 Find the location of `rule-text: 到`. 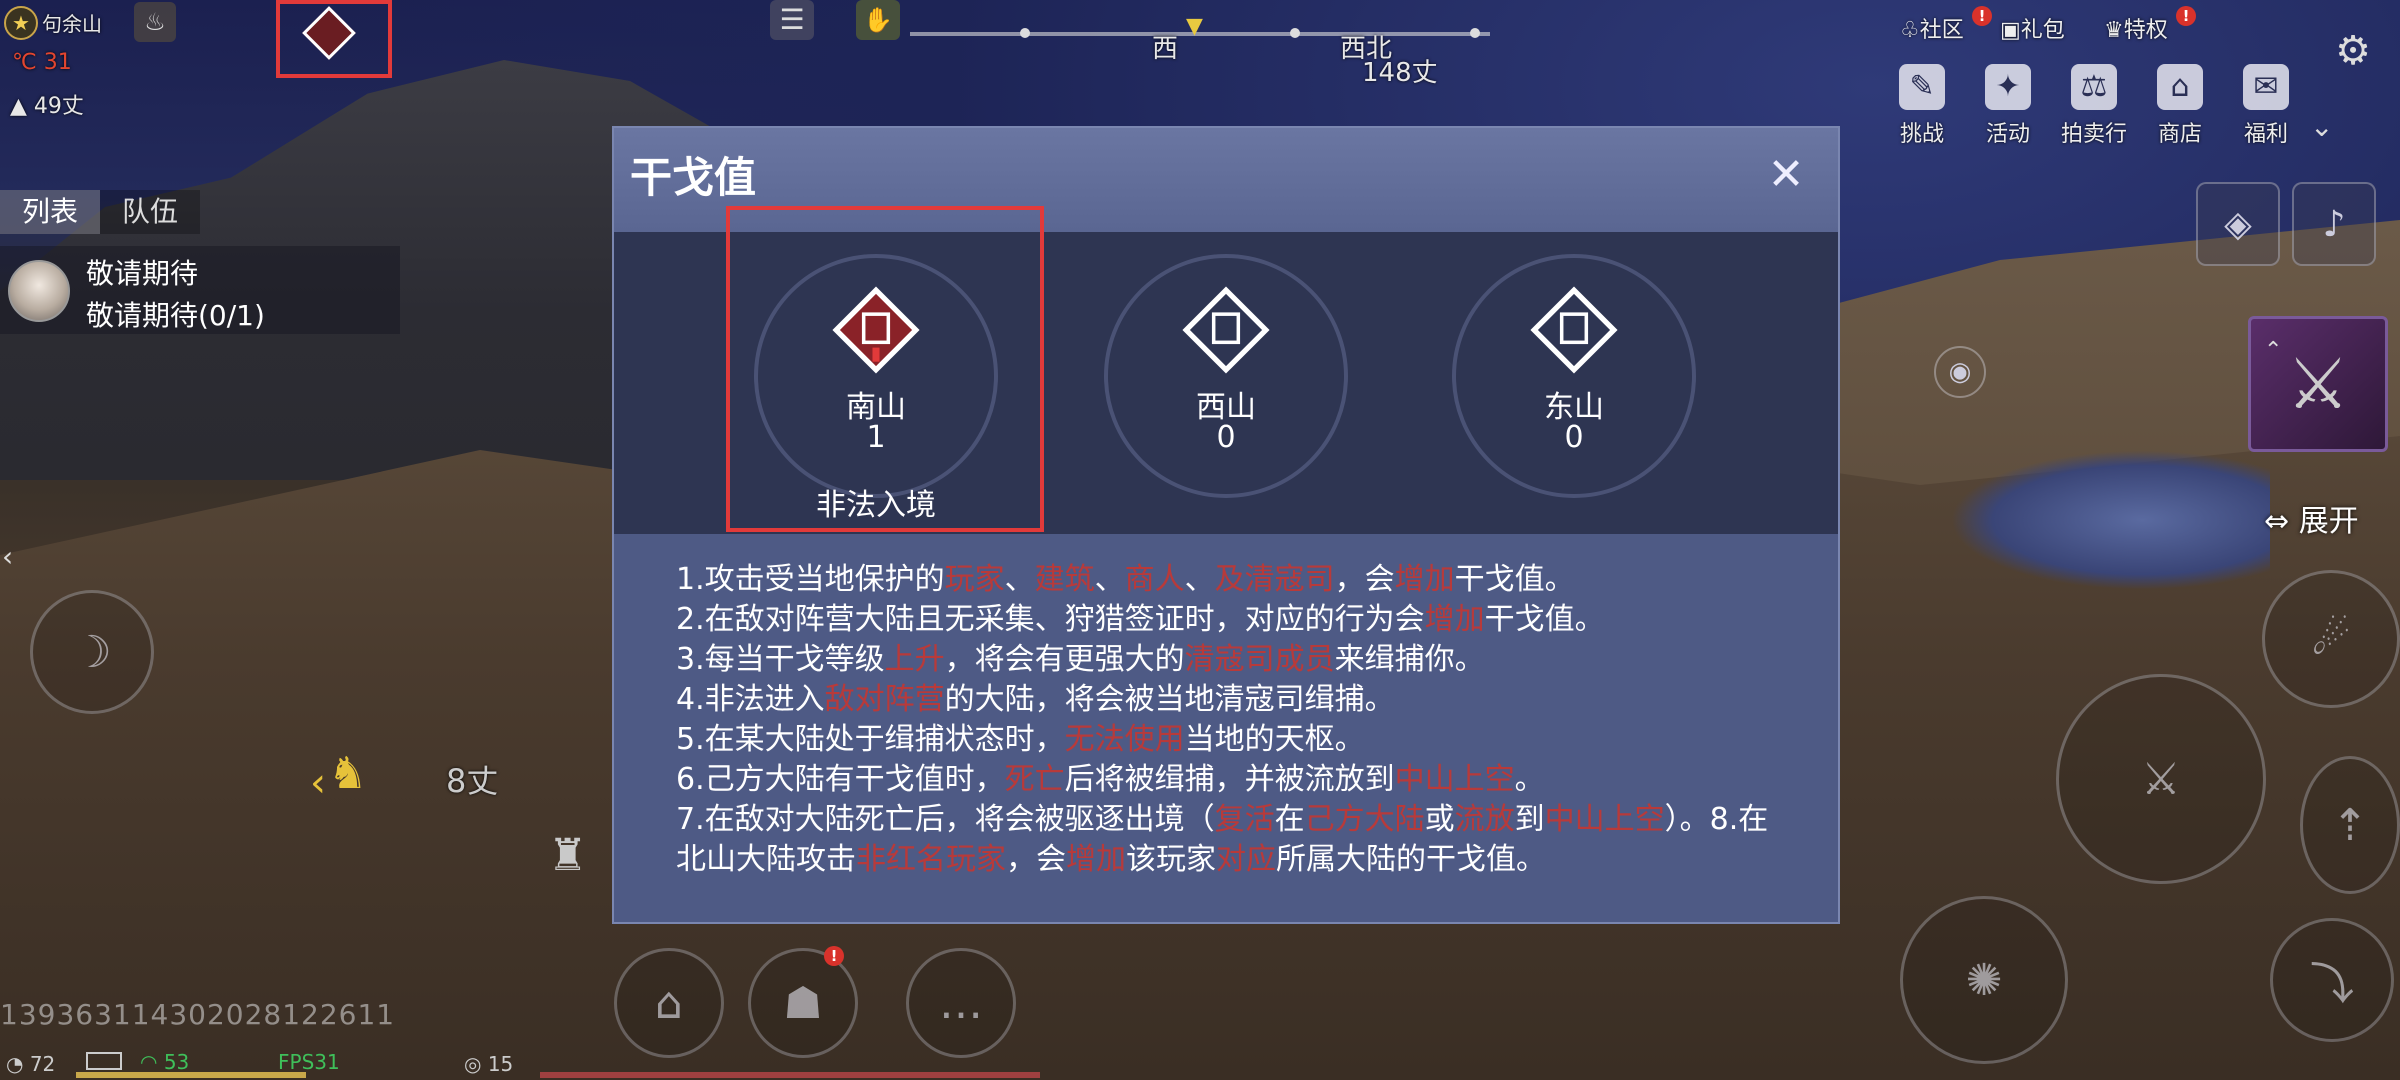

rule-text: 到 is located at coordinates (1529, 819).